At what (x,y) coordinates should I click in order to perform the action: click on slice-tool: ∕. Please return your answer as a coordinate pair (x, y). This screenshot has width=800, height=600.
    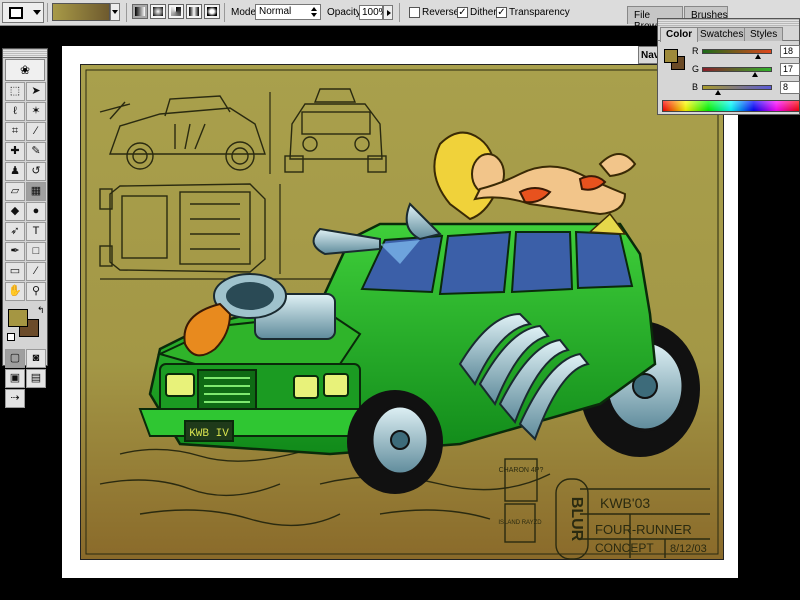
    Looking at the image, I should click on (36, 131).